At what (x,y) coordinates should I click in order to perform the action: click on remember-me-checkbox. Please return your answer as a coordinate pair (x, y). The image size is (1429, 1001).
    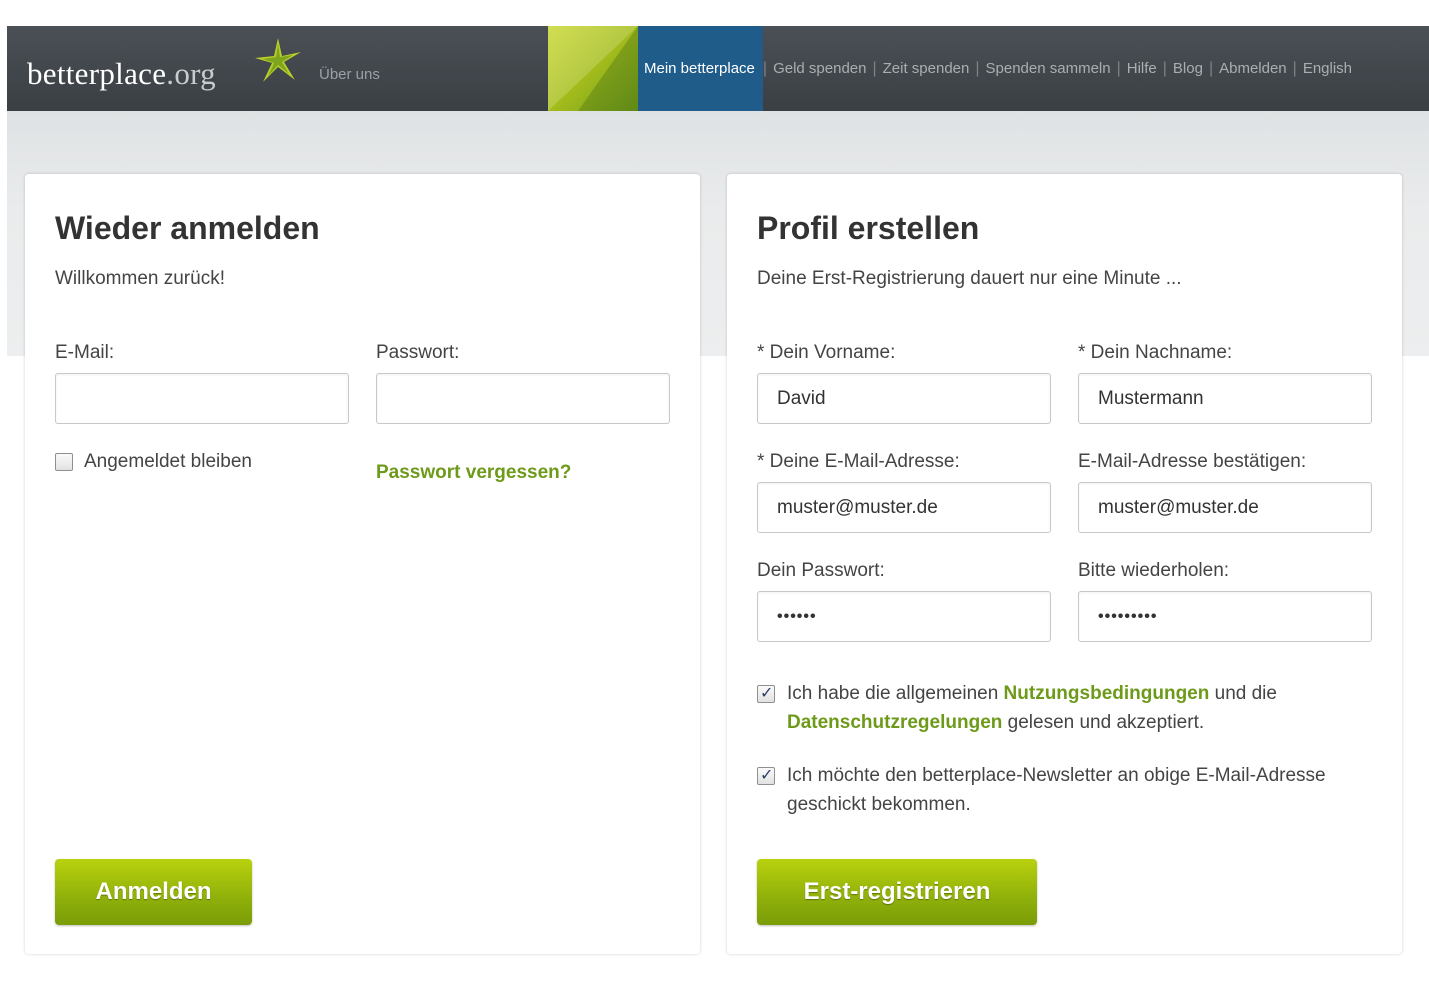
    Looking at the image, I should click on (64, 462).